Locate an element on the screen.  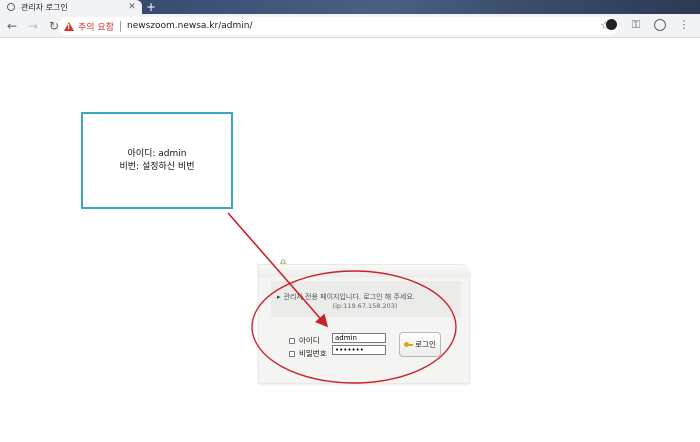
warning-icon is located at coordinates (69, 26).